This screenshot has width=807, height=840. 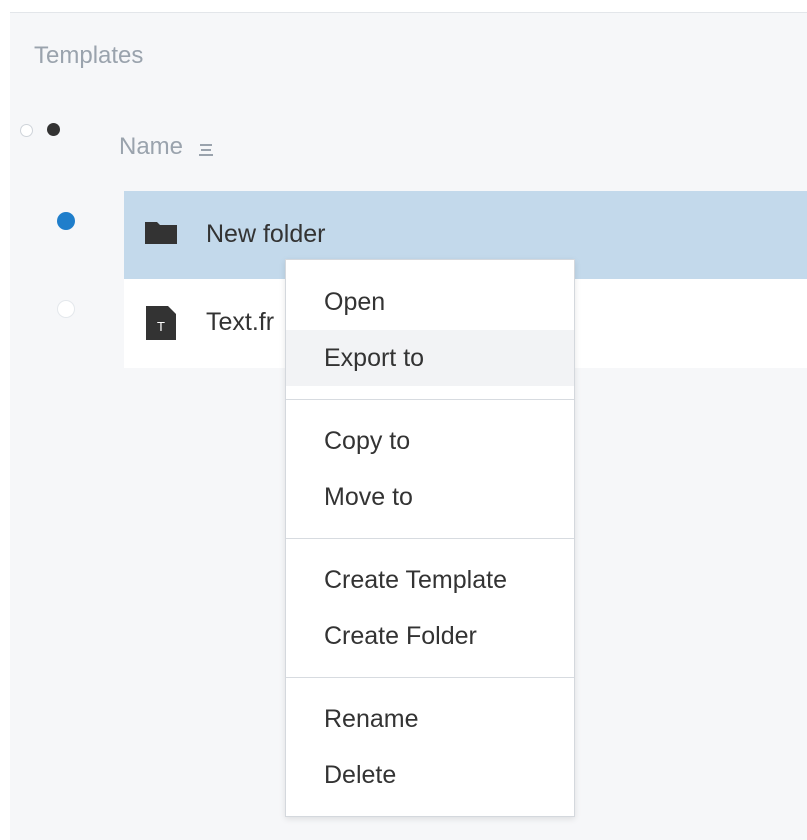 What do you see at coordinates (430, 636) in the screenshot?
I see `menu-item-create-folder: Create Folder` at bounding box center [430, 636].